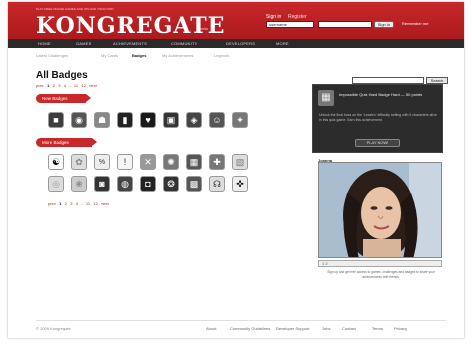 Image resolution: width=472 pixels, height=344 pixels. I want to click on footer-link-privacy: Privacy, so click(400, 328).